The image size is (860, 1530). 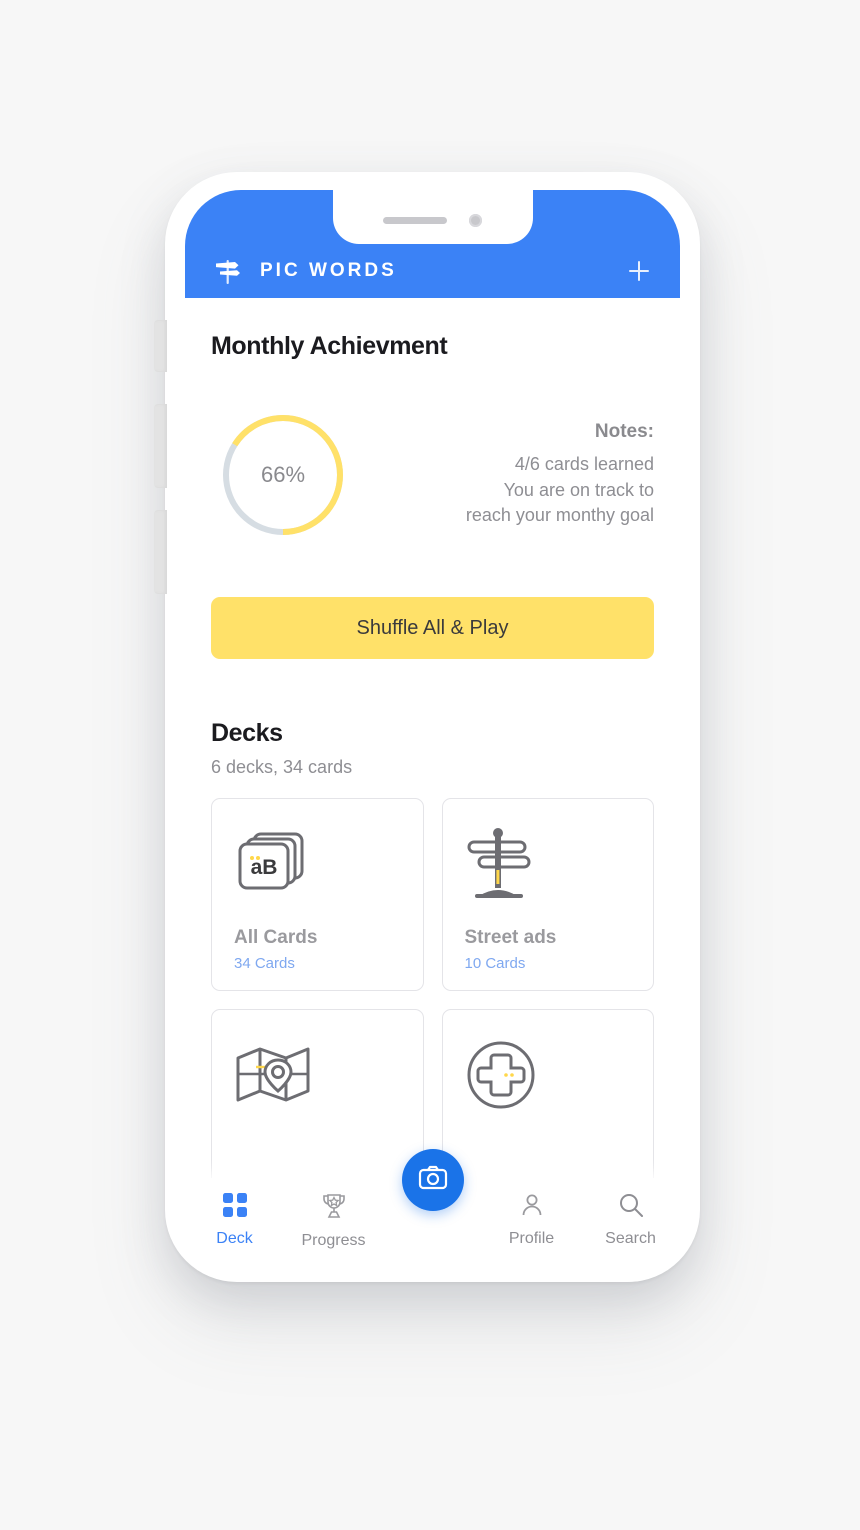 I want to click on front-camera-icon, so click(x=475, y=220).